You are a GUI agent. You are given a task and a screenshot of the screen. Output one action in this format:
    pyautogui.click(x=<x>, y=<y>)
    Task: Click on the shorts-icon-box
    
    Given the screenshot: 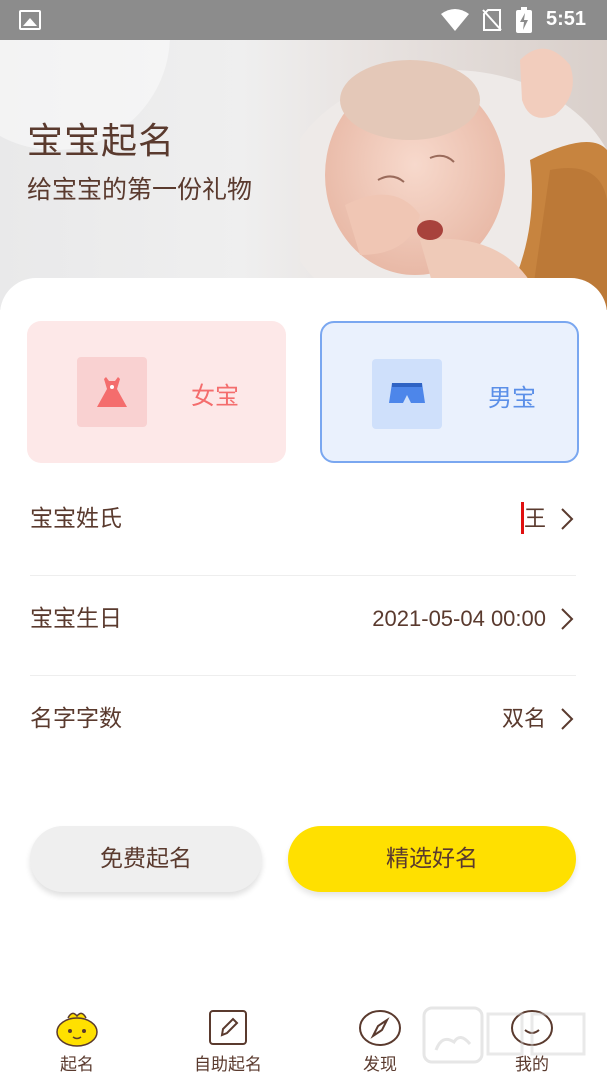 What is the action you would take?
    pyautogui.click(x=407, y=394)
    